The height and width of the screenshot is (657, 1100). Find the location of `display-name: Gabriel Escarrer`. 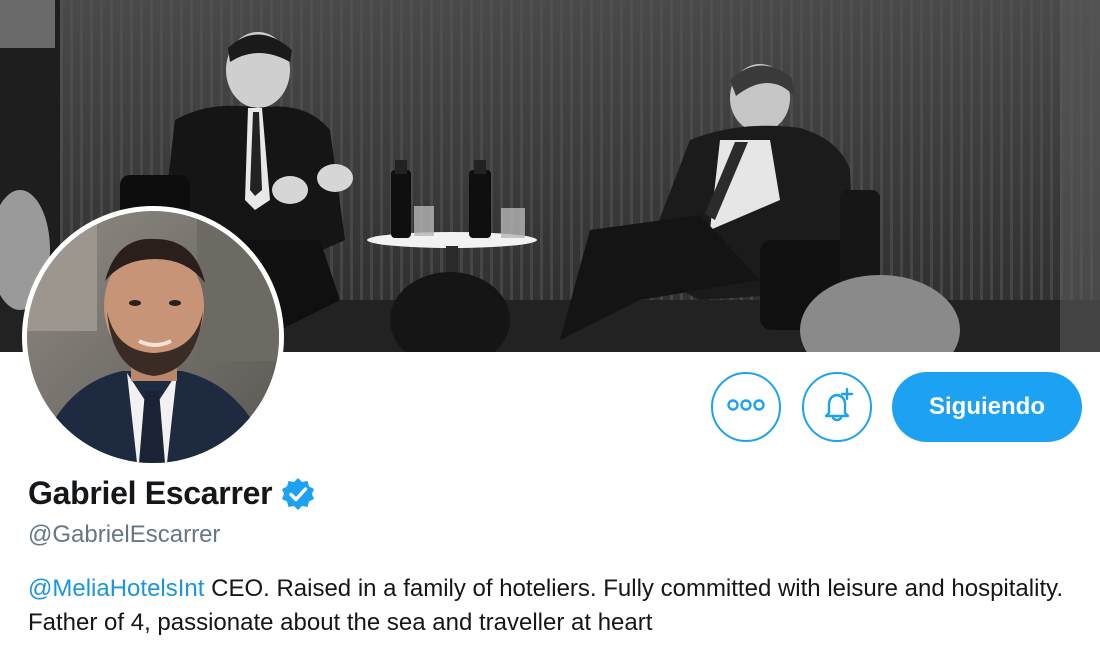

display-name: Gabriel Escarrer is located at coordinates (150, 493).